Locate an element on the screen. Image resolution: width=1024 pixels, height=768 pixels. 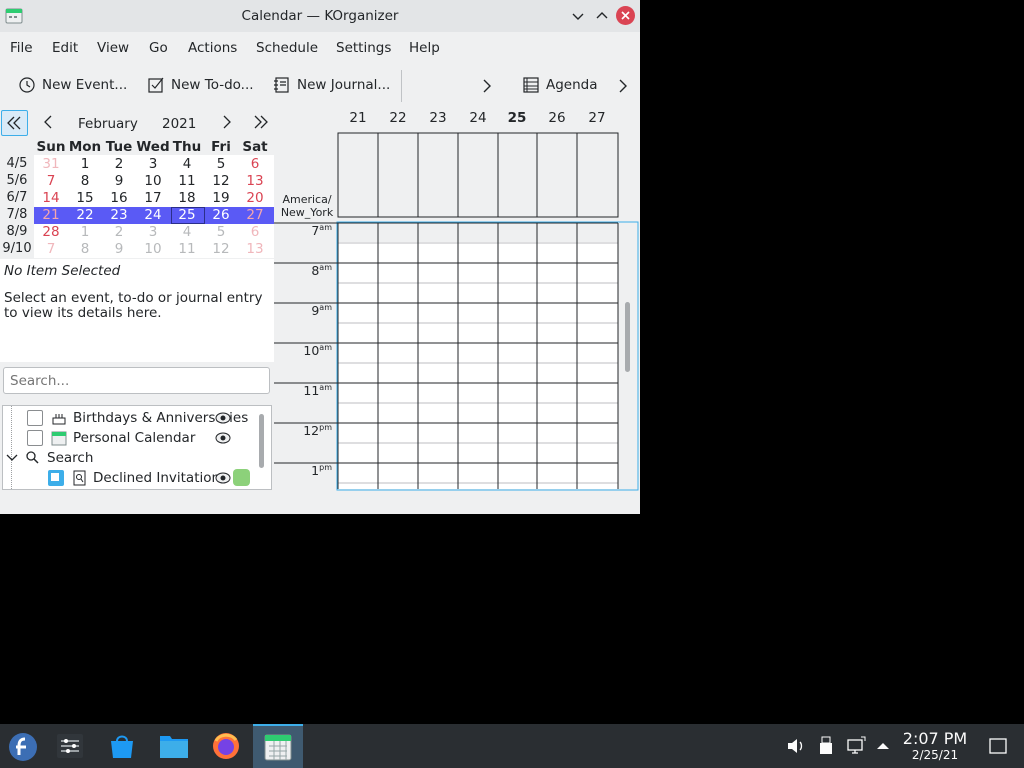
agenda-view-button: Agenda is located at coordinates (560, 85).